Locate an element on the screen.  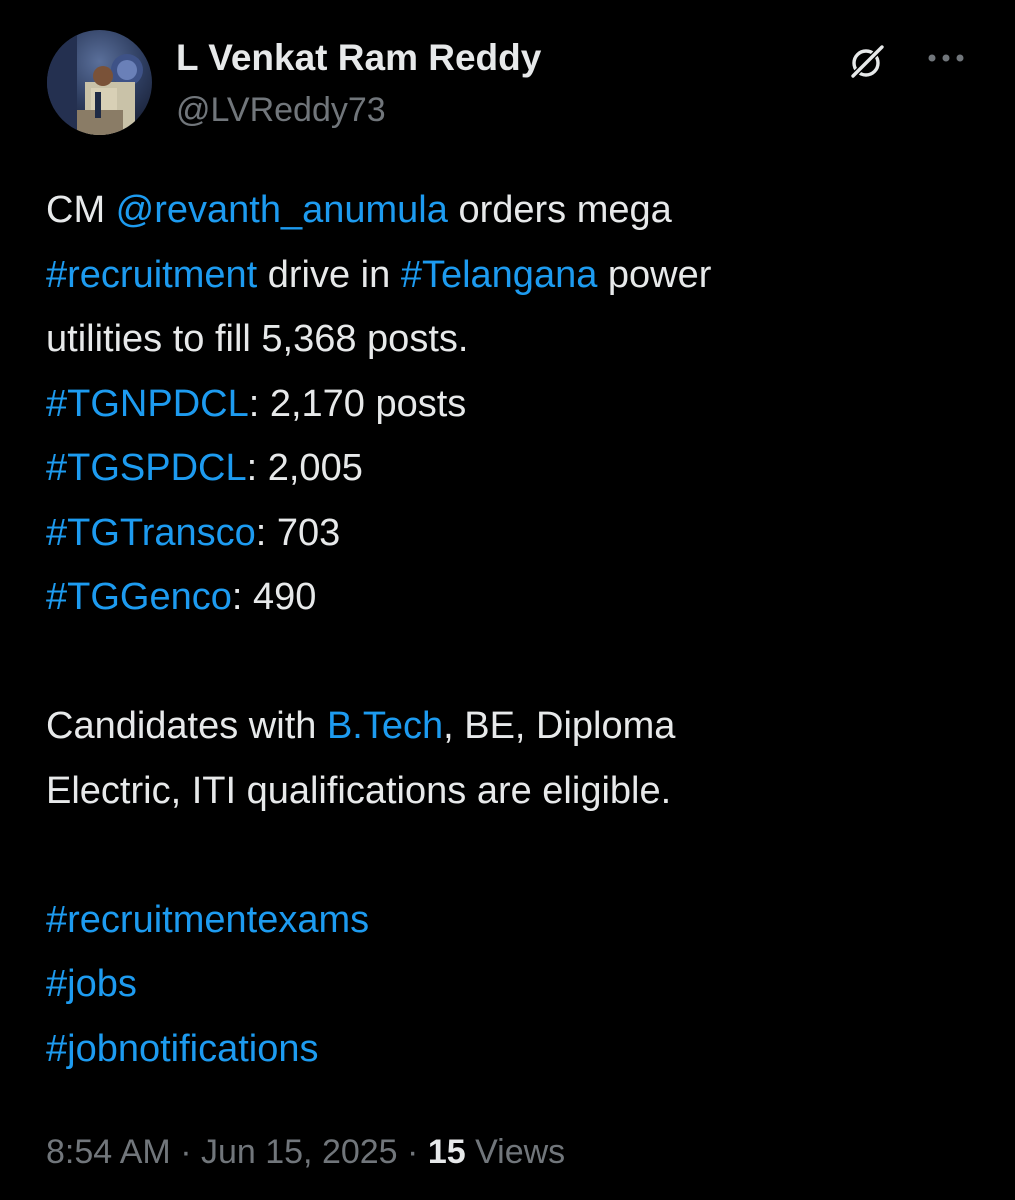
text-segment: power is located at coordinates (654, 274).